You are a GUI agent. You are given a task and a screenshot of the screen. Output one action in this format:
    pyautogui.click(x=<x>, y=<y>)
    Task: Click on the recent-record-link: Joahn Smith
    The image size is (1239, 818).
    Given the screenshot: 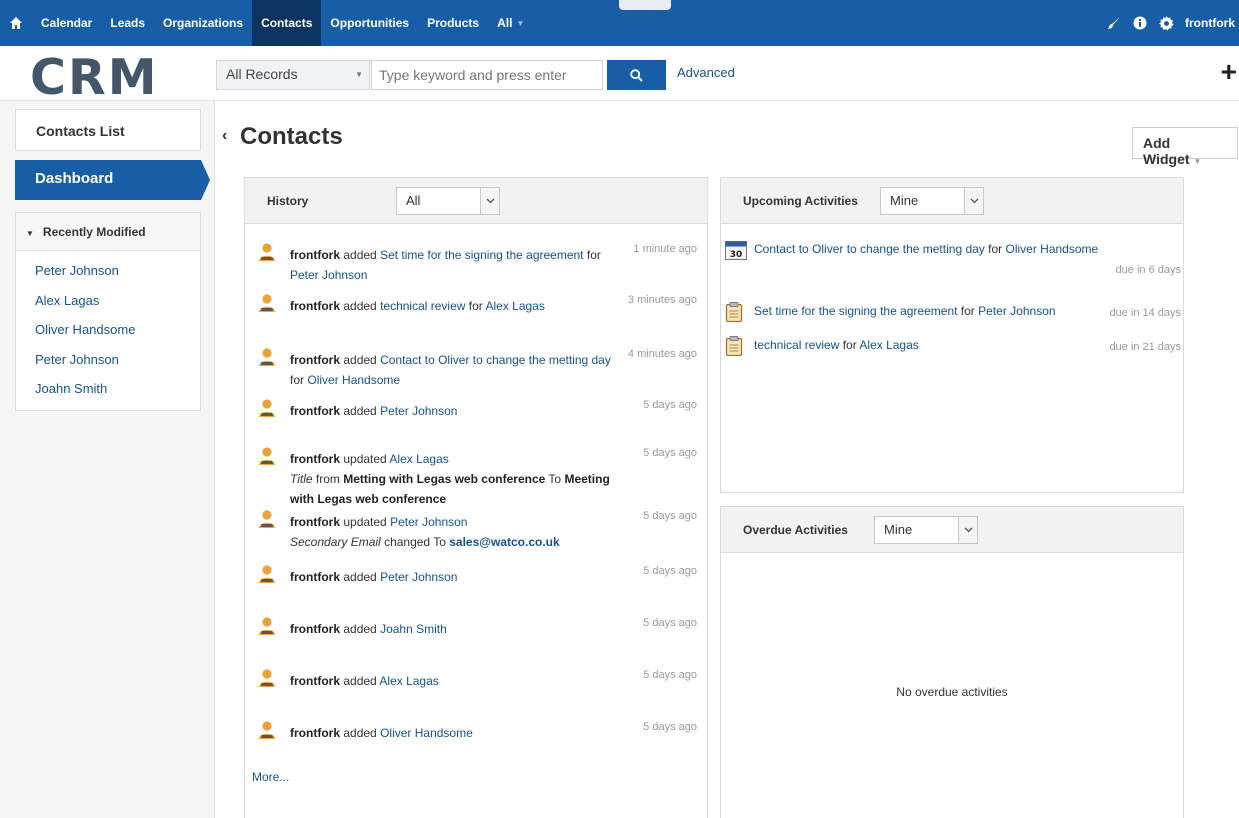 What is the action you would take?
    pyautogui.click(x=108, y=394)
    